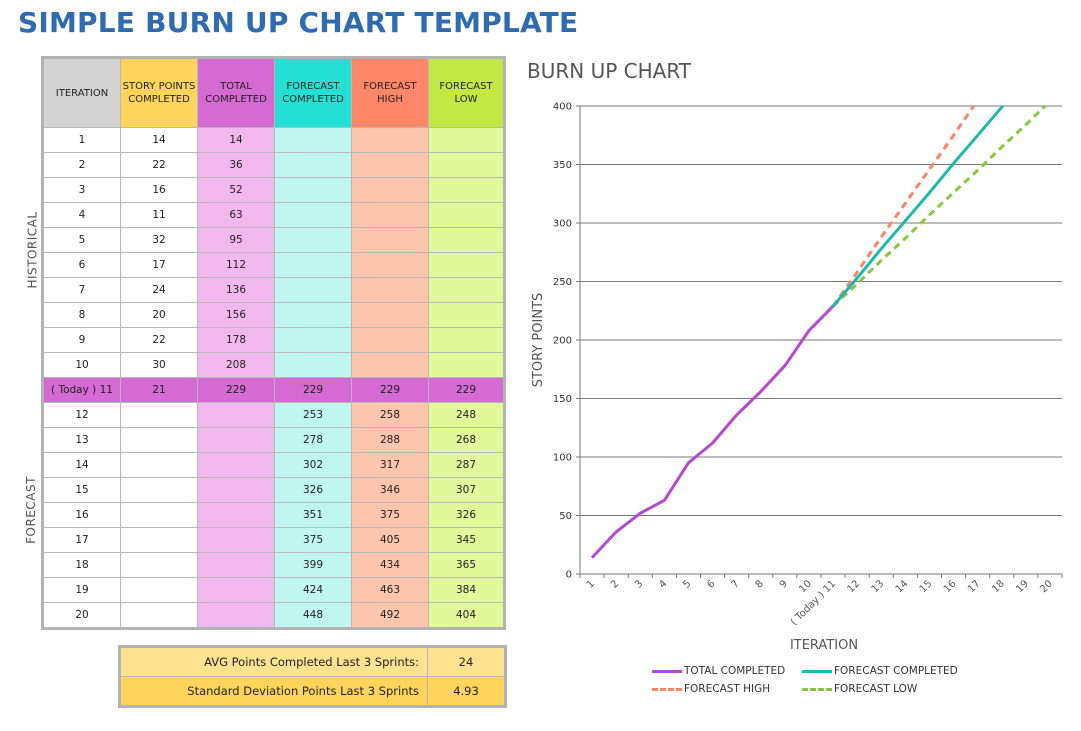 Image resolution: width=1081 pixels, height=731 pixels. I want to click on cell-forecast-completed: 253, so click(313, 415).